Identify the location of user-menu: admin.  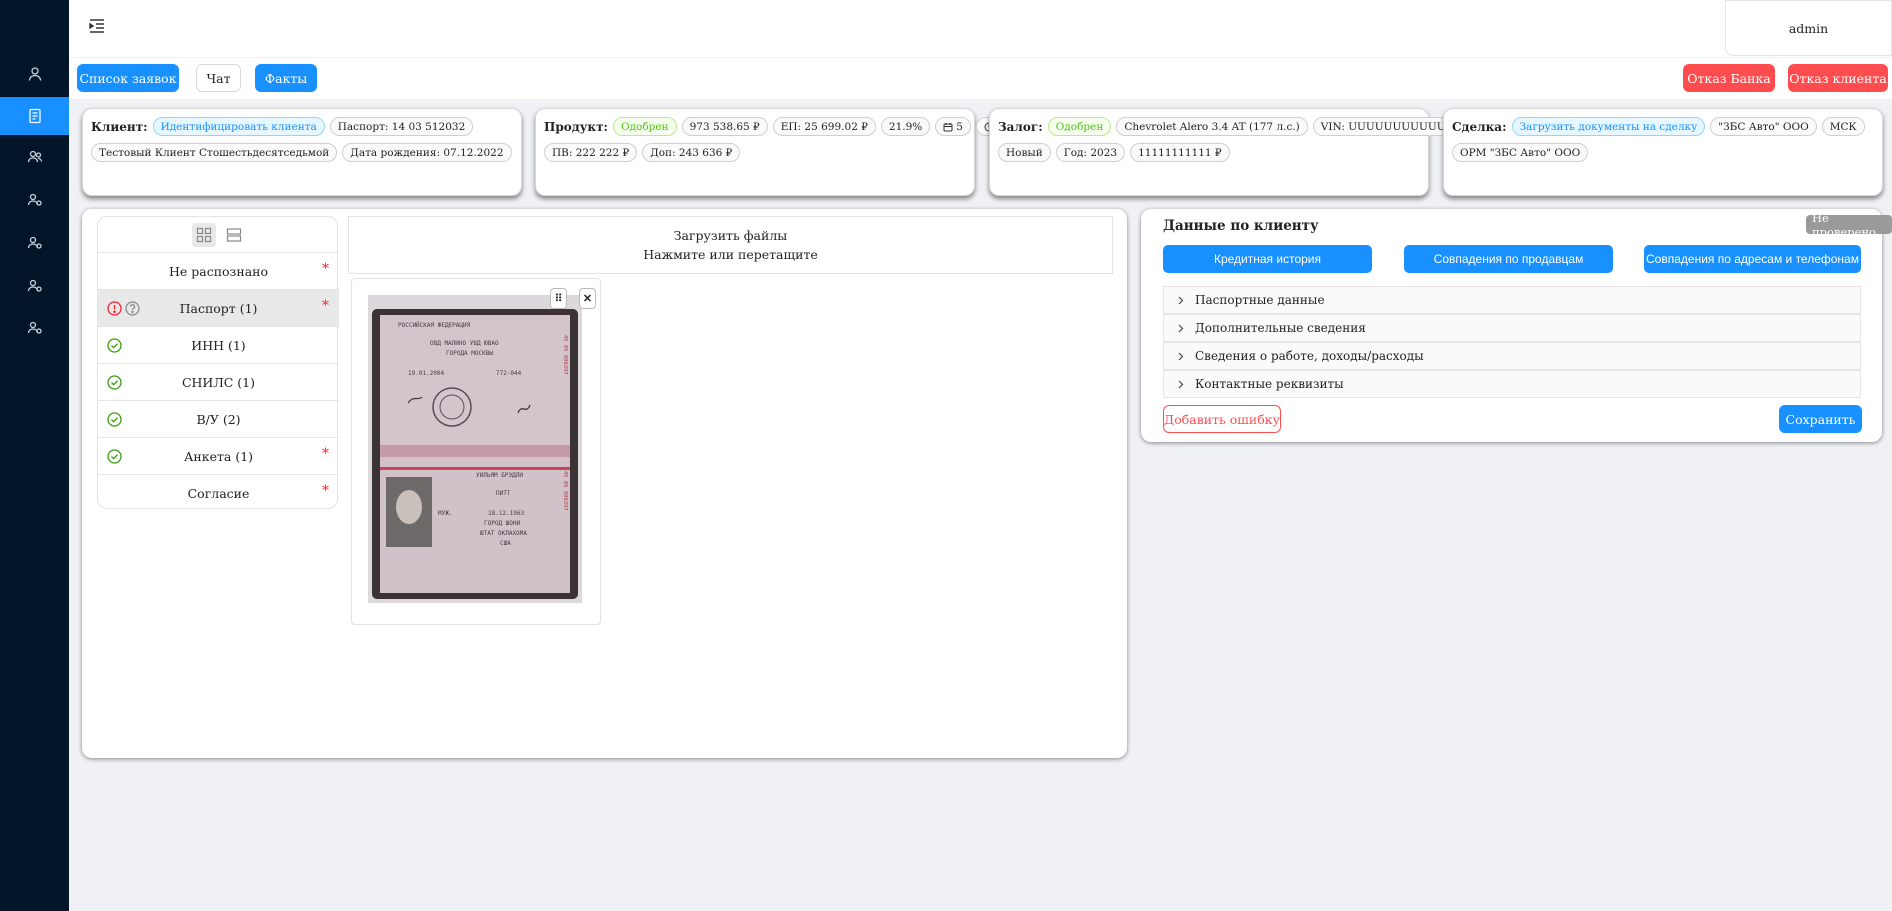
(1808, 28).